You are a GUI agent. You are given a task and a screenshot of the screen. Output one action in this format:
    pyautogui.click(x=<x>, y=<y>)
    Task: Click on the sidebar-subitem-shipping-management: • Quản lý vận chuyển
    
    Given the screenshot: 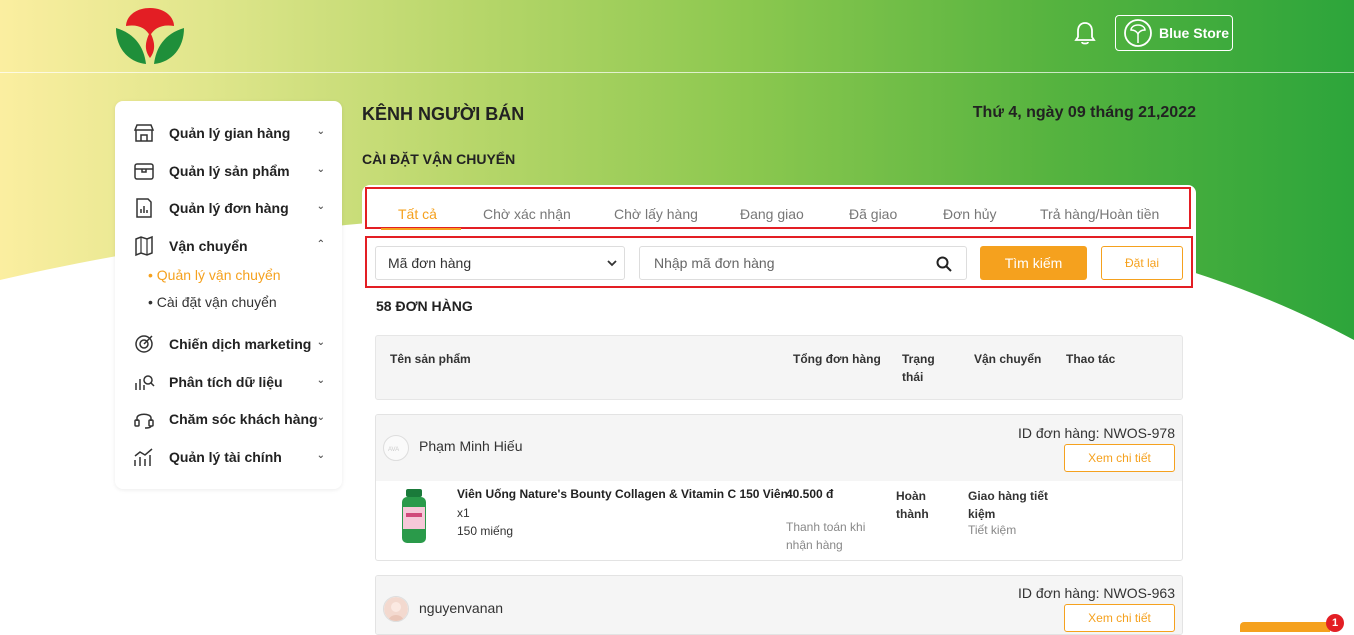 What is the action you would take?
    pyautogui.click(x=214, y=275)
    